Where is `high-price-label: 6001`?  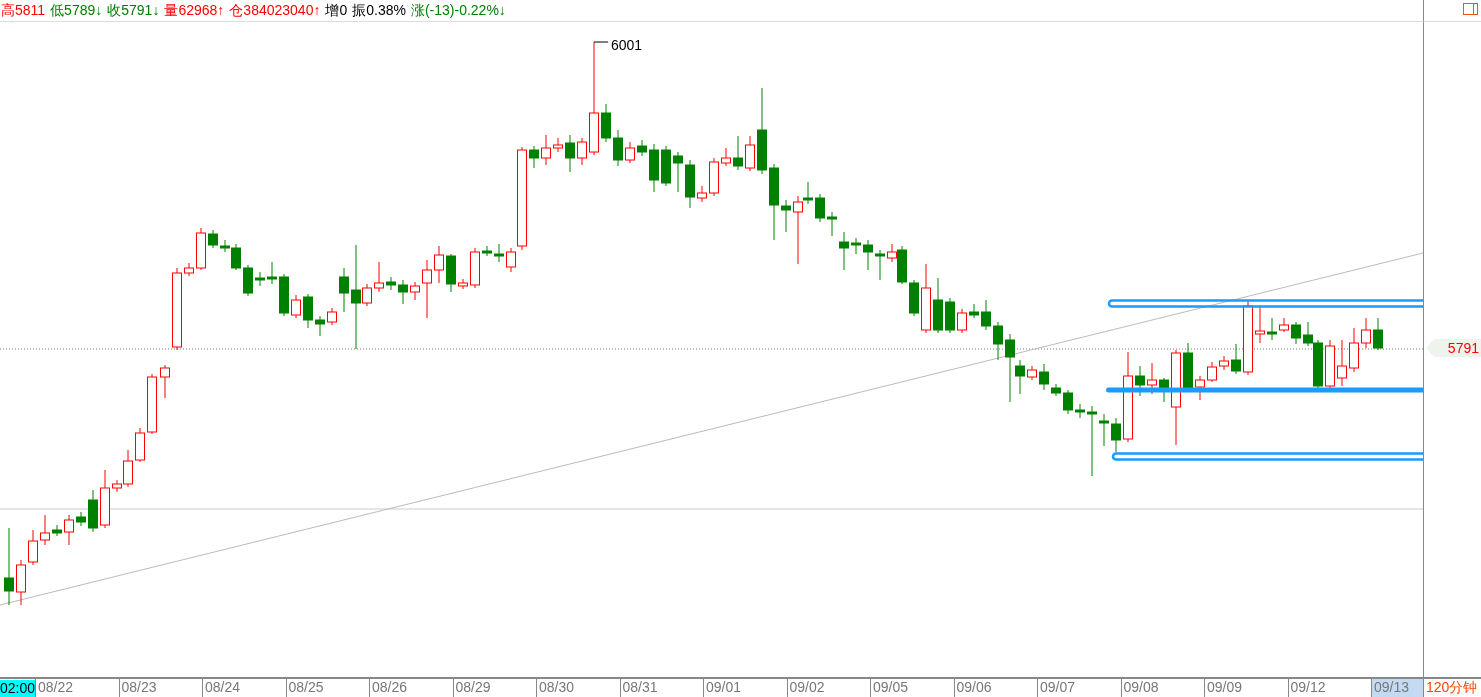 high-price-label: 6001 is located at coordinates (627, 45).